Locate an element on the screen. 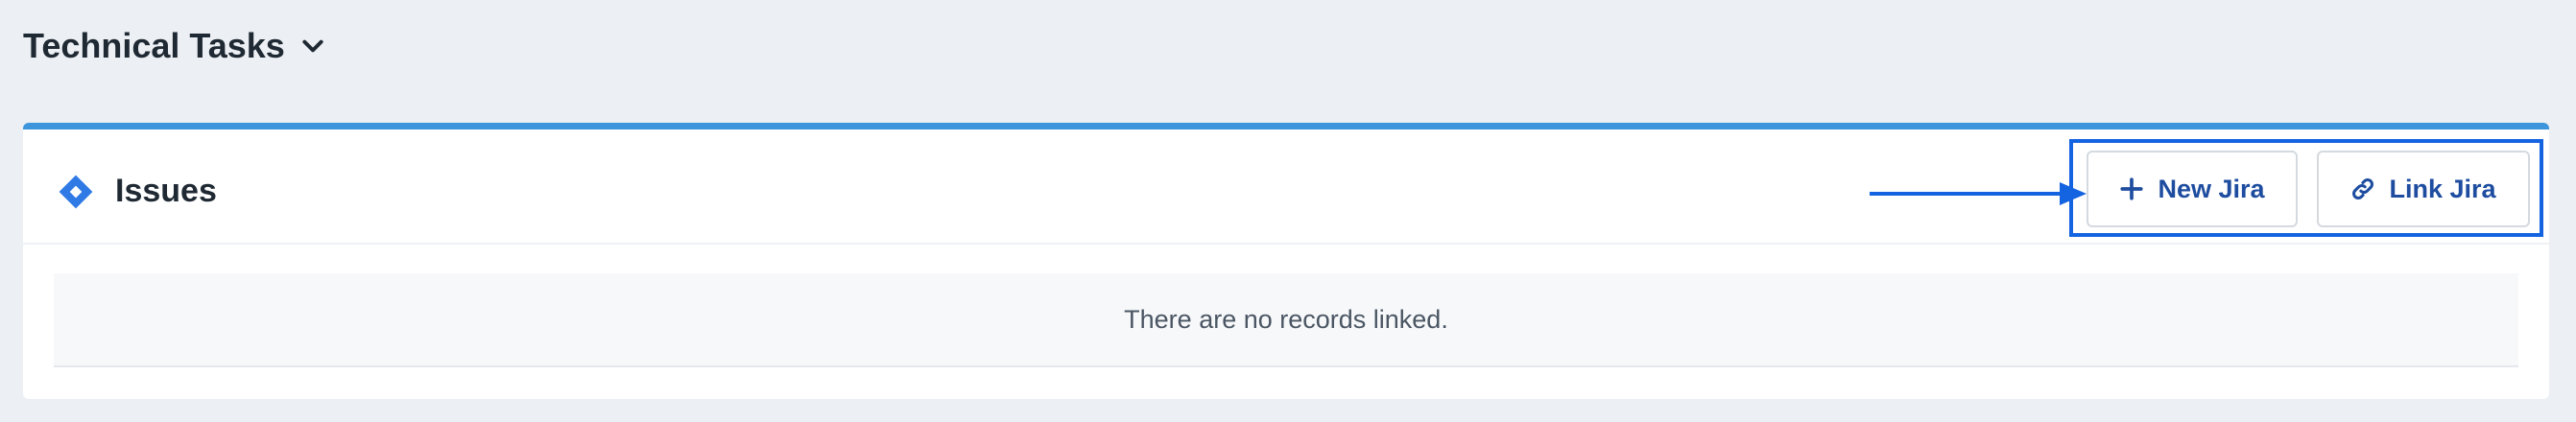 The width and height of the screenshot is (2576, 422). chevron-down-icon is located at coordinates (312, 47).